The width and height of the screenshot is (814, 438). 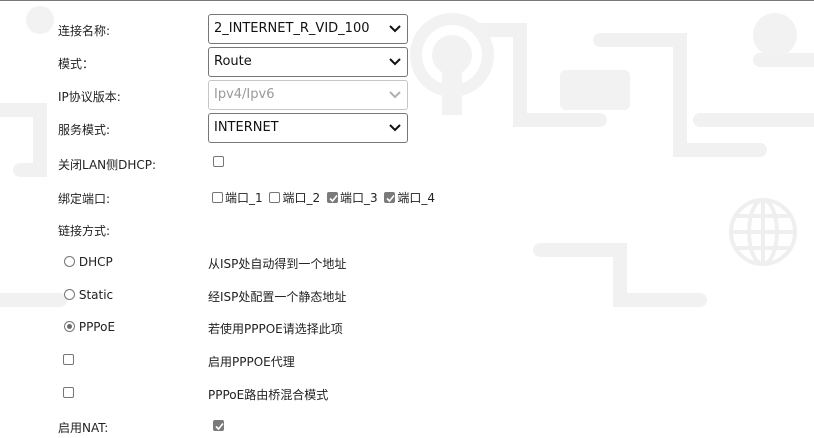 I want to click on static-label: Static, so click(x=96, y=295).